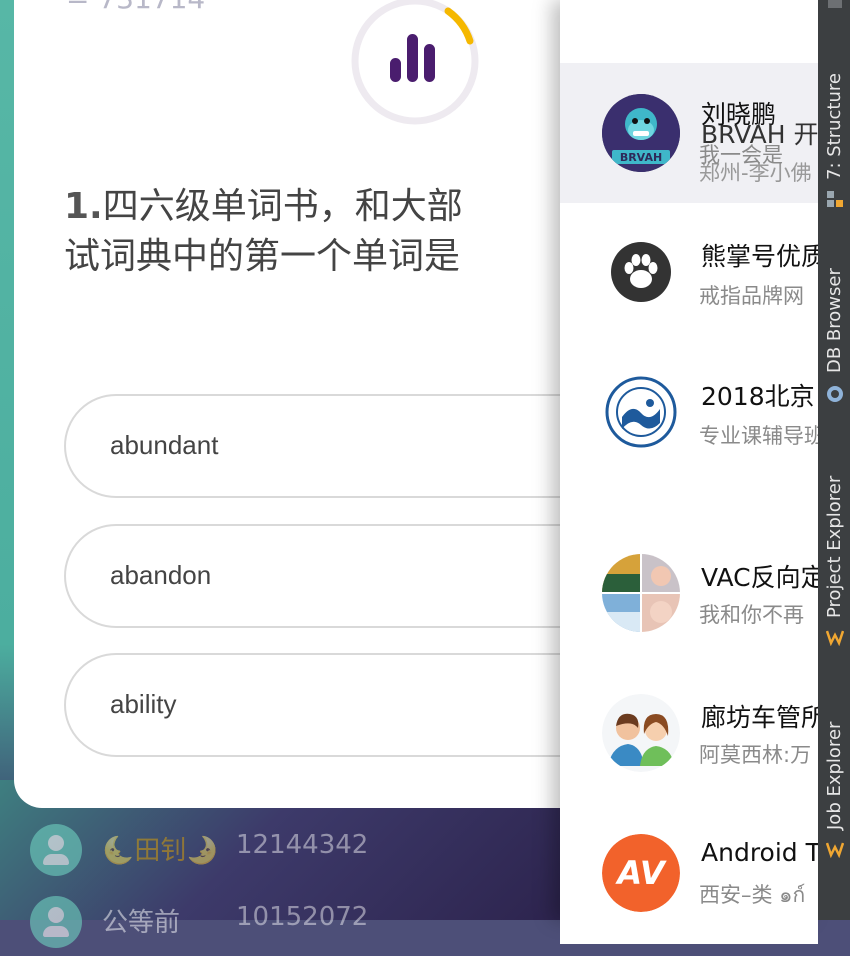 This screenshot has height=956, width=850. I want to click on chat-title: 2018北京, so click(758, 396).